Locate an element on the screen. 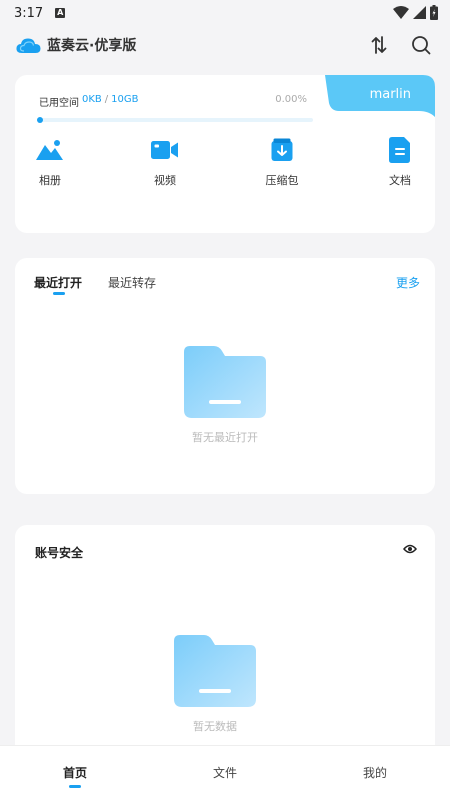 The image size is (450, 801). battery-icon is located at coordinates (434, 12).